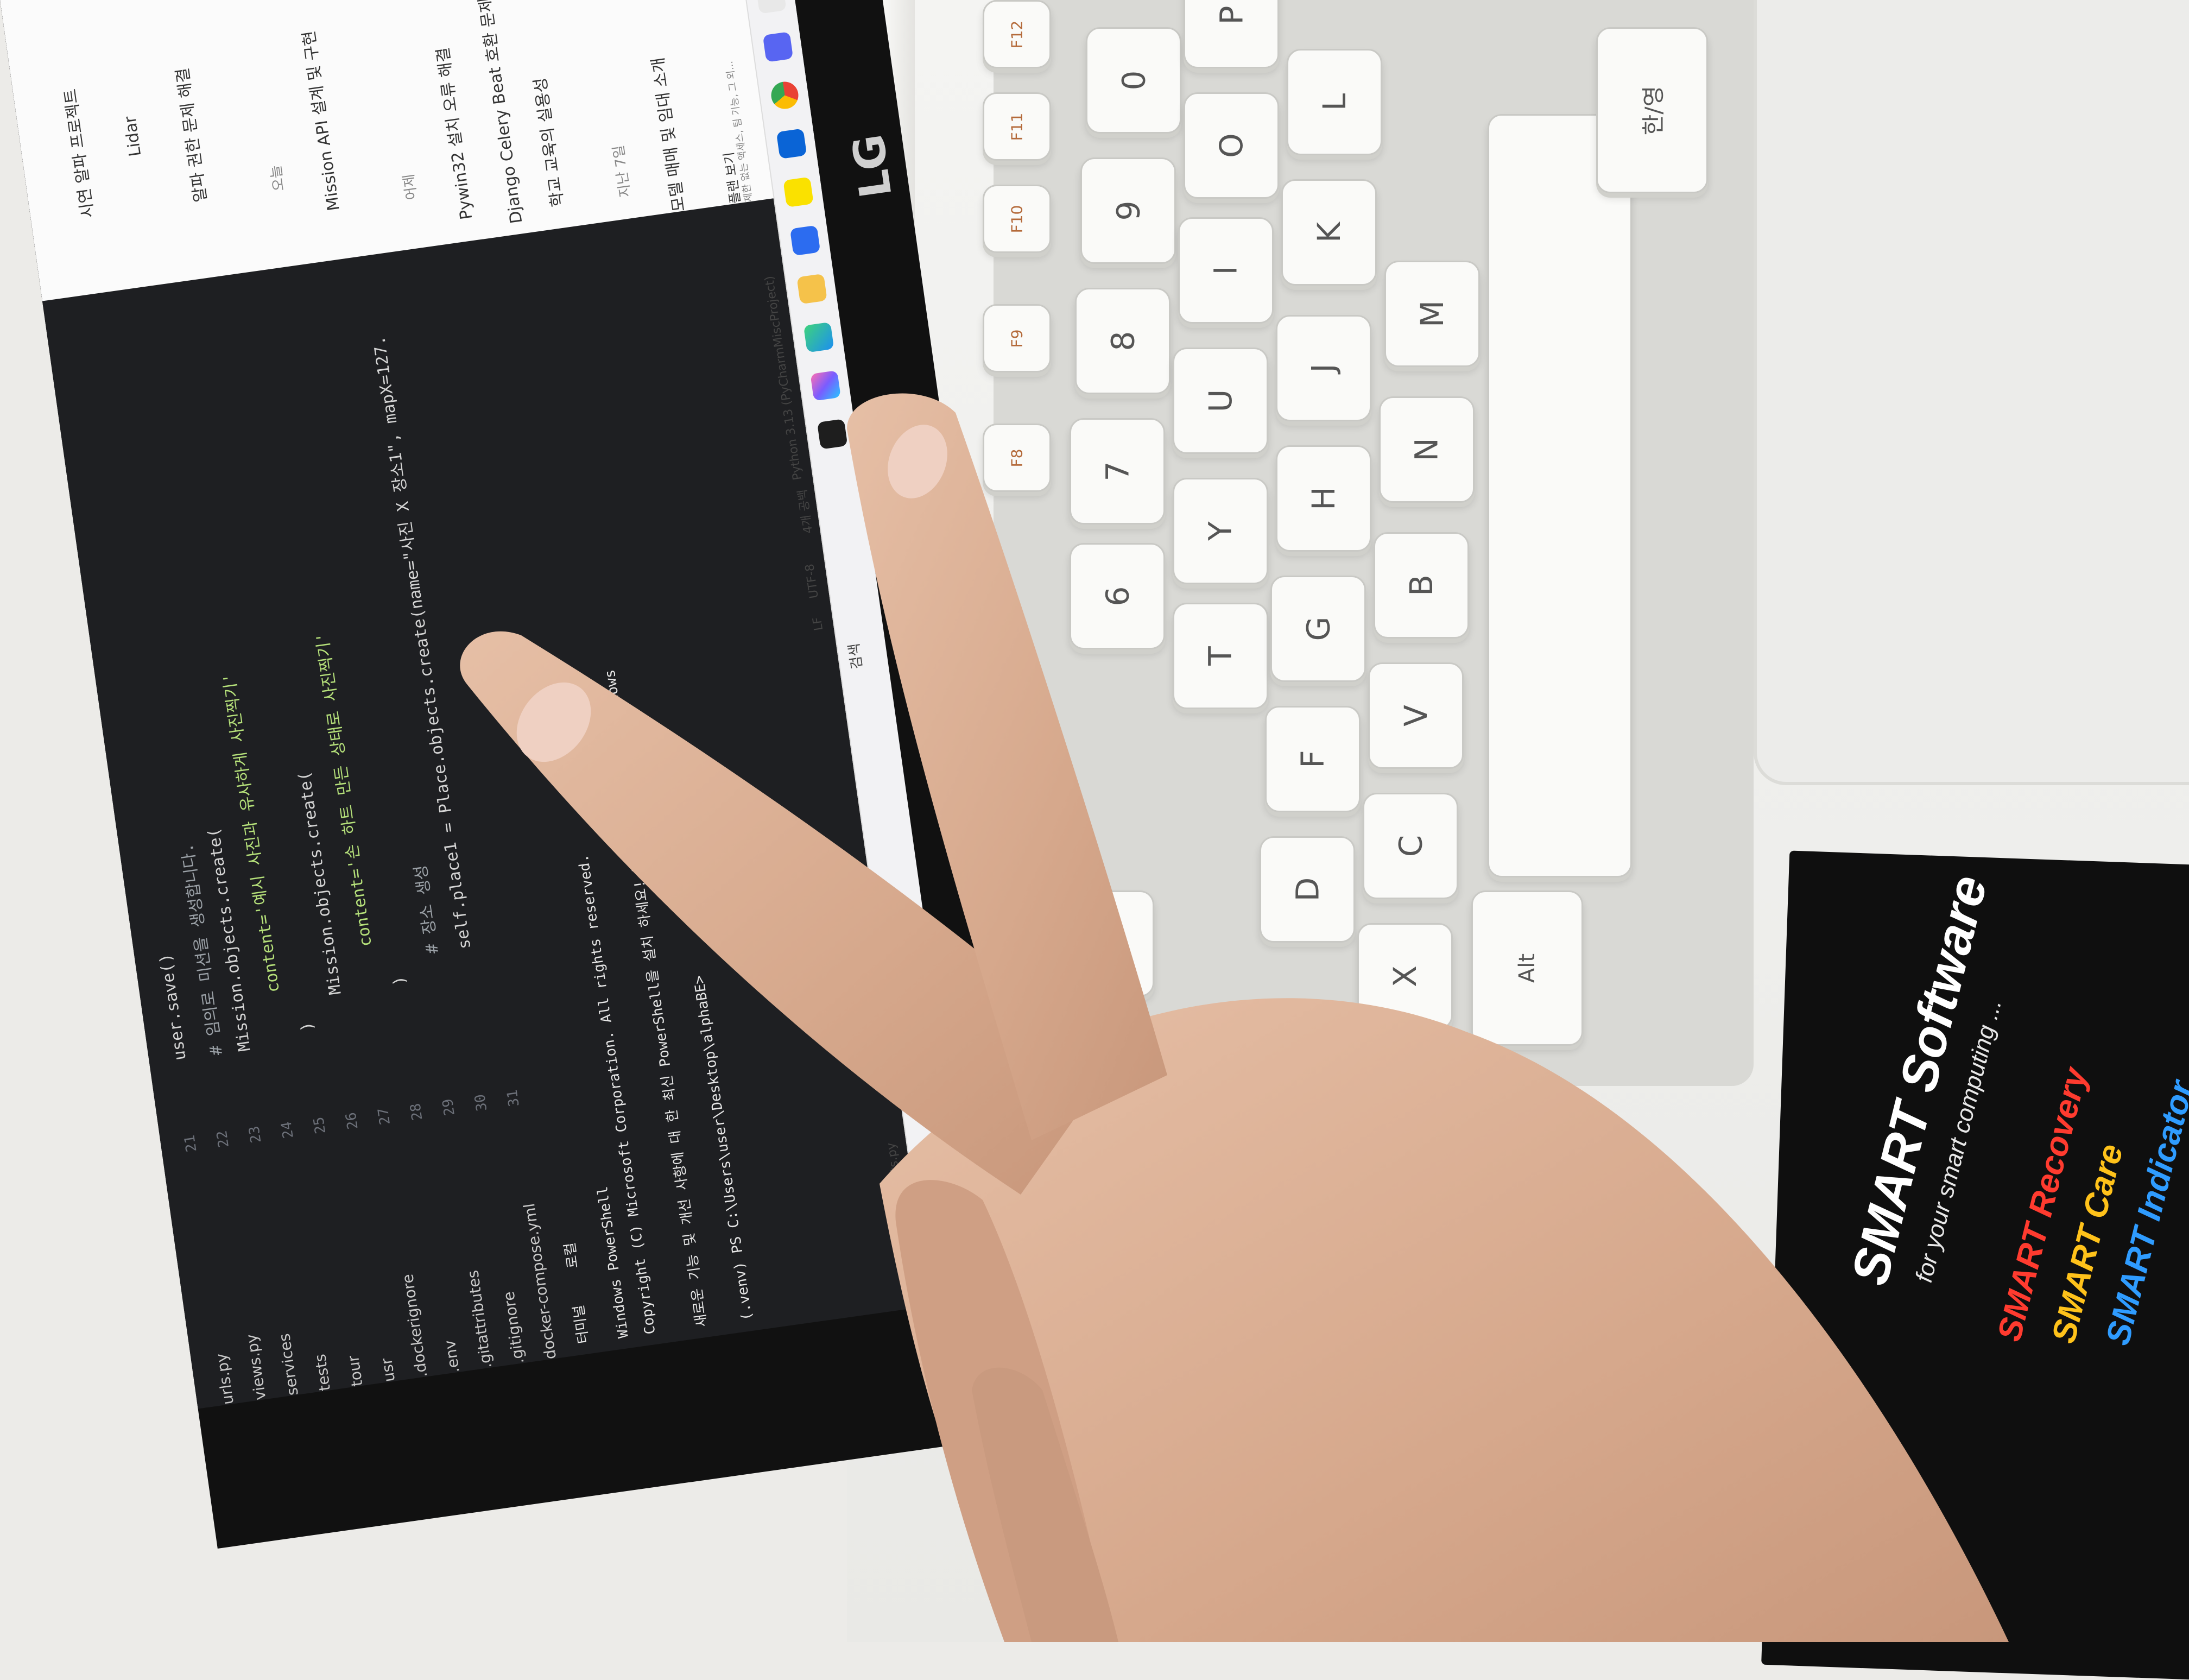 Image resolution: width=2189 pixels, height=1680 pixels. I want to click on key-label: 3, so click(1106, 943).